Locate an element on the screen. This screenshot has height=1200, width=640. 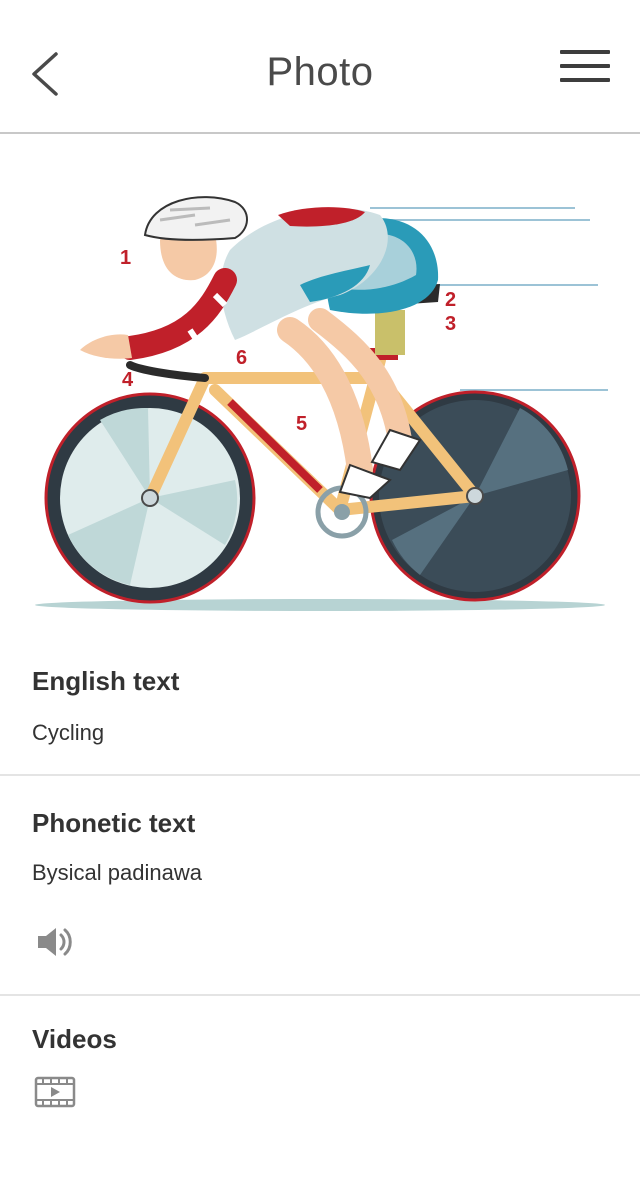
marker-4: 4 is located at coordinates (128, 380).